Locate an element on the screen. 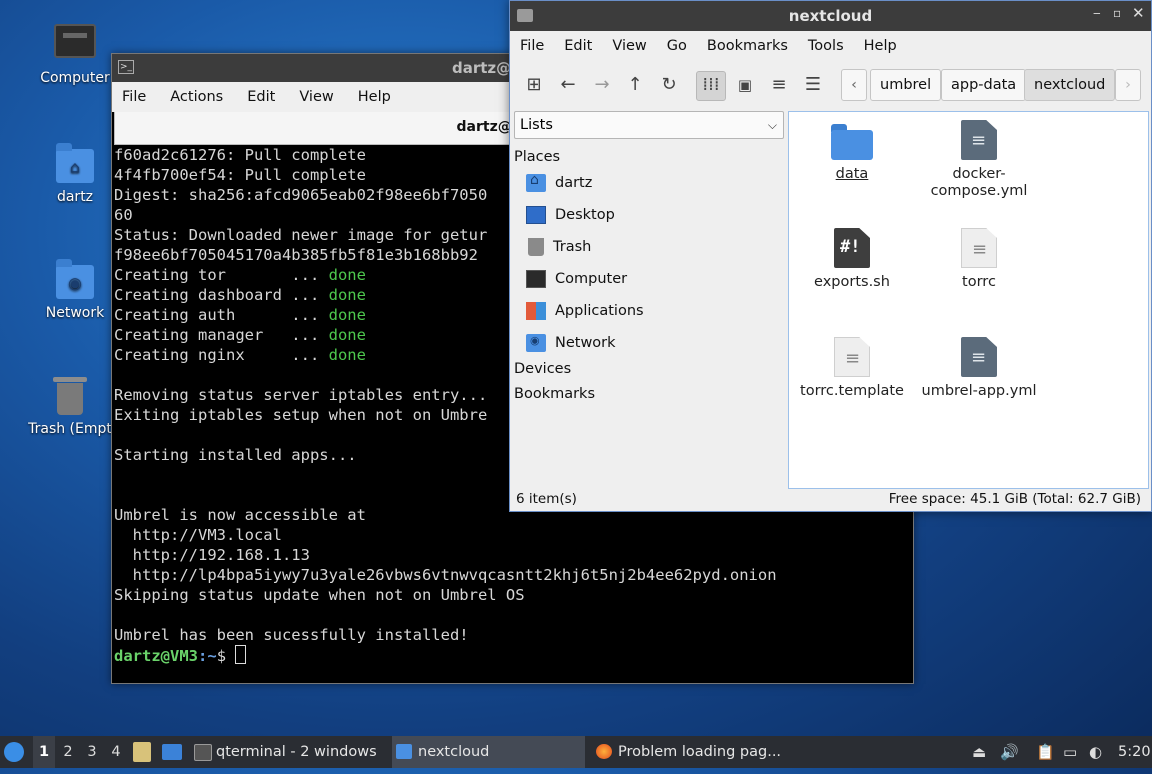 The height and width of the screenshot is (774, 1152). file-manager-titlebar: nextcloud ‒ ▫ ✕ is located at coordinates (830, 16).